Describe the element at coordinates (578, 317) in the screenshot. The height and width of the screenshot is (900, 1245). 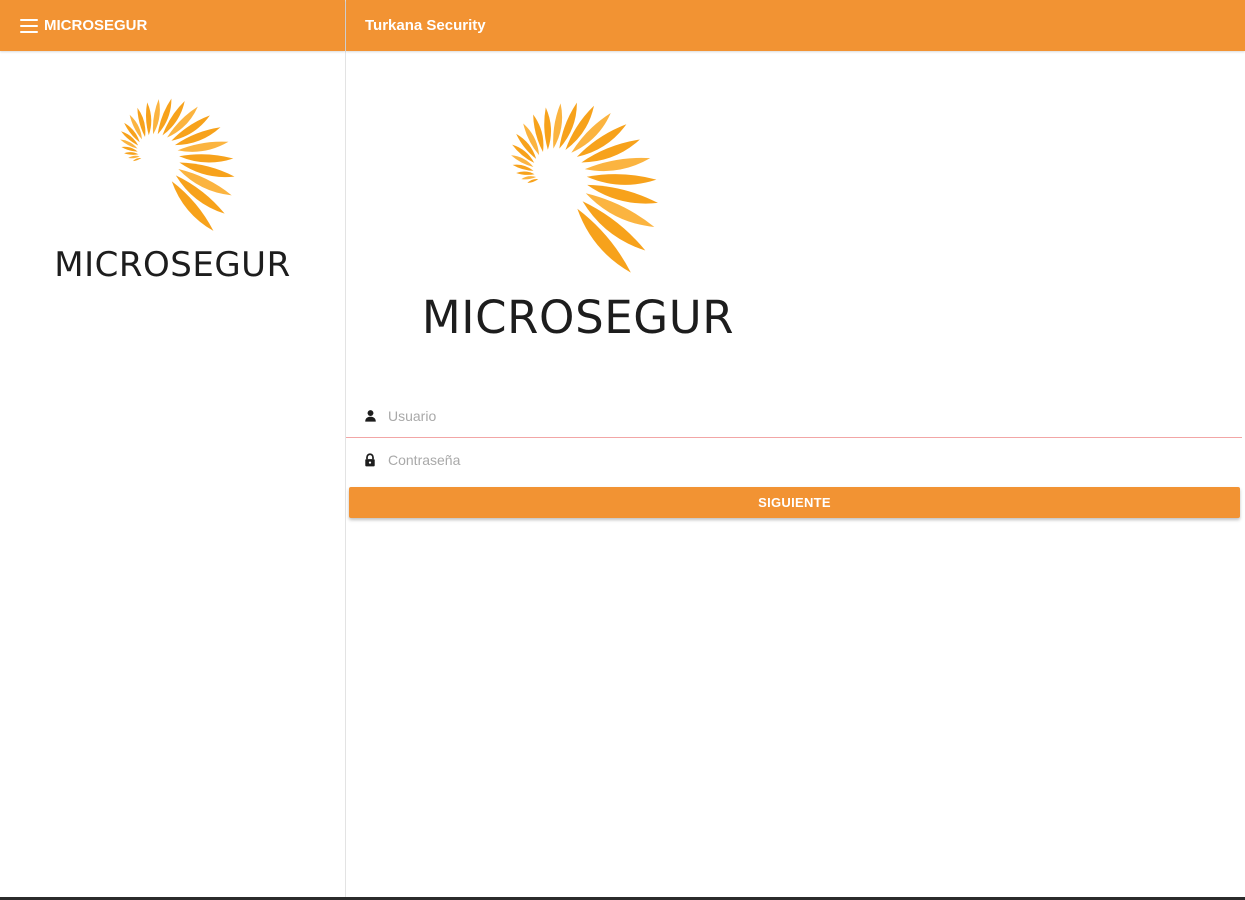
I see `main-brand-text: MICROSEGUR` at that location.